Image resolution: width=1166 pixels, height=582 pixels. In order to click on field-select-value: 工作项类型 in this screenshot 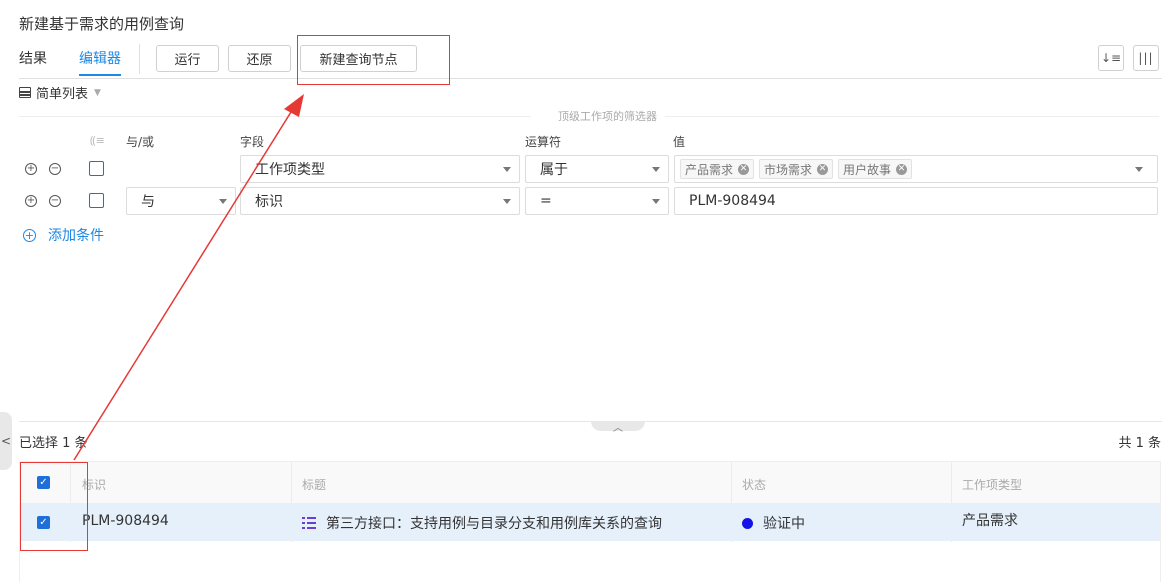, I will do `click(290, 170)`.